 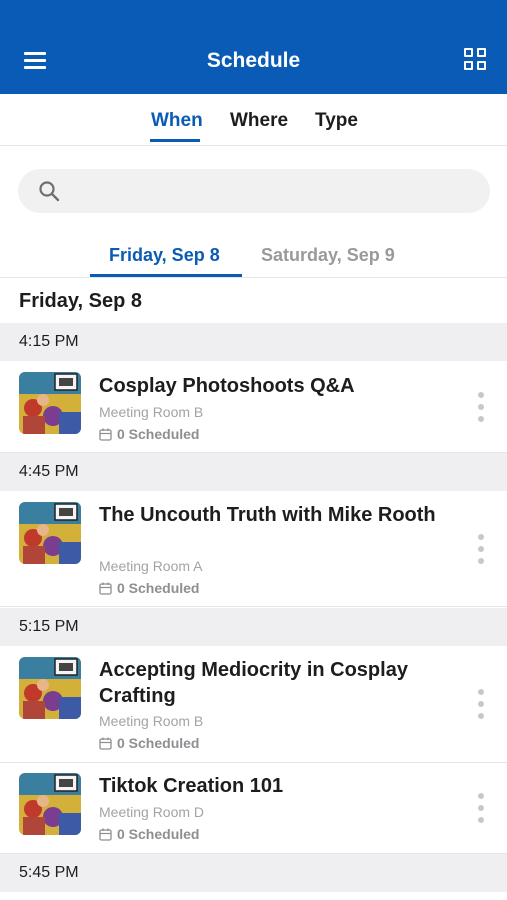 What do you see at coordinates (253, 255) in the screenshot?
I see `day-tabs: Friday, Sep 8 Saturday, Sep 9` at bounding box center [253, 255].